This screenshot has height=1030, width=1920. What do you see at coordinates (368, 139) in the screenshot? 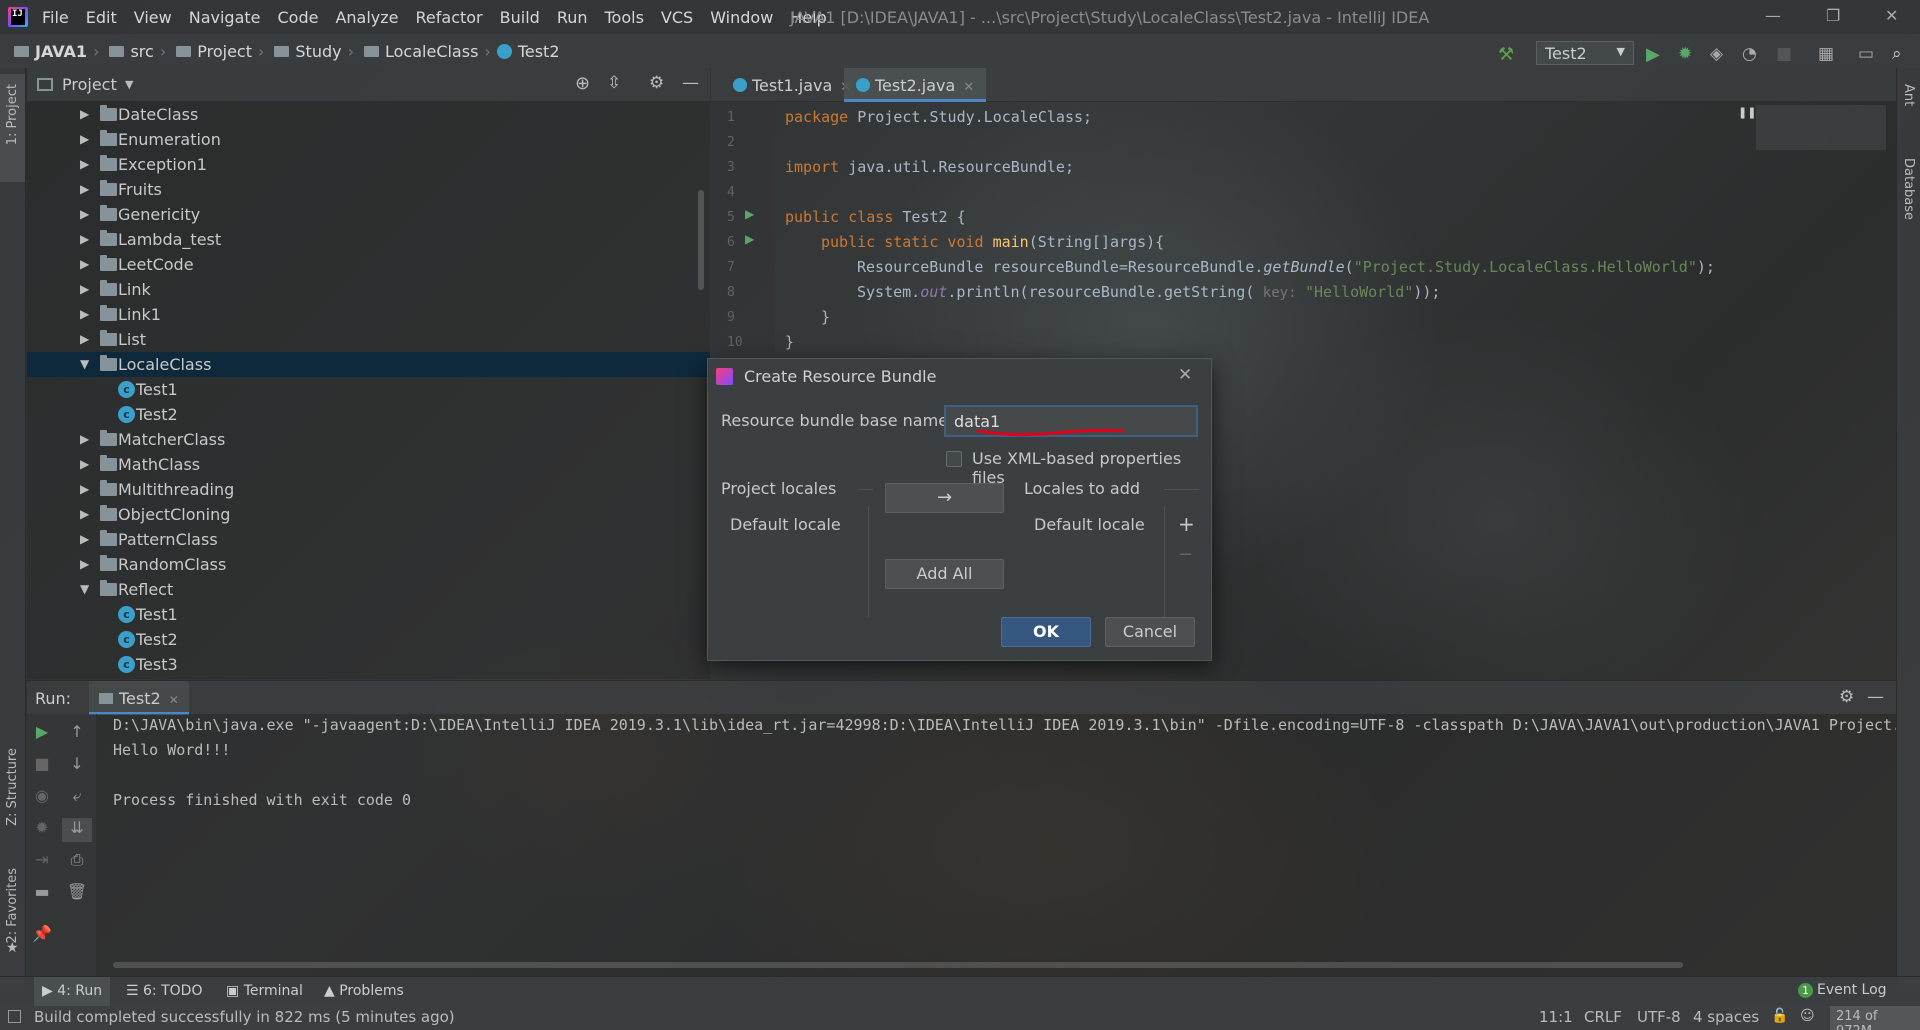
I see `tree-item: ▶ Enumeration` at bounding box center [368, 139].